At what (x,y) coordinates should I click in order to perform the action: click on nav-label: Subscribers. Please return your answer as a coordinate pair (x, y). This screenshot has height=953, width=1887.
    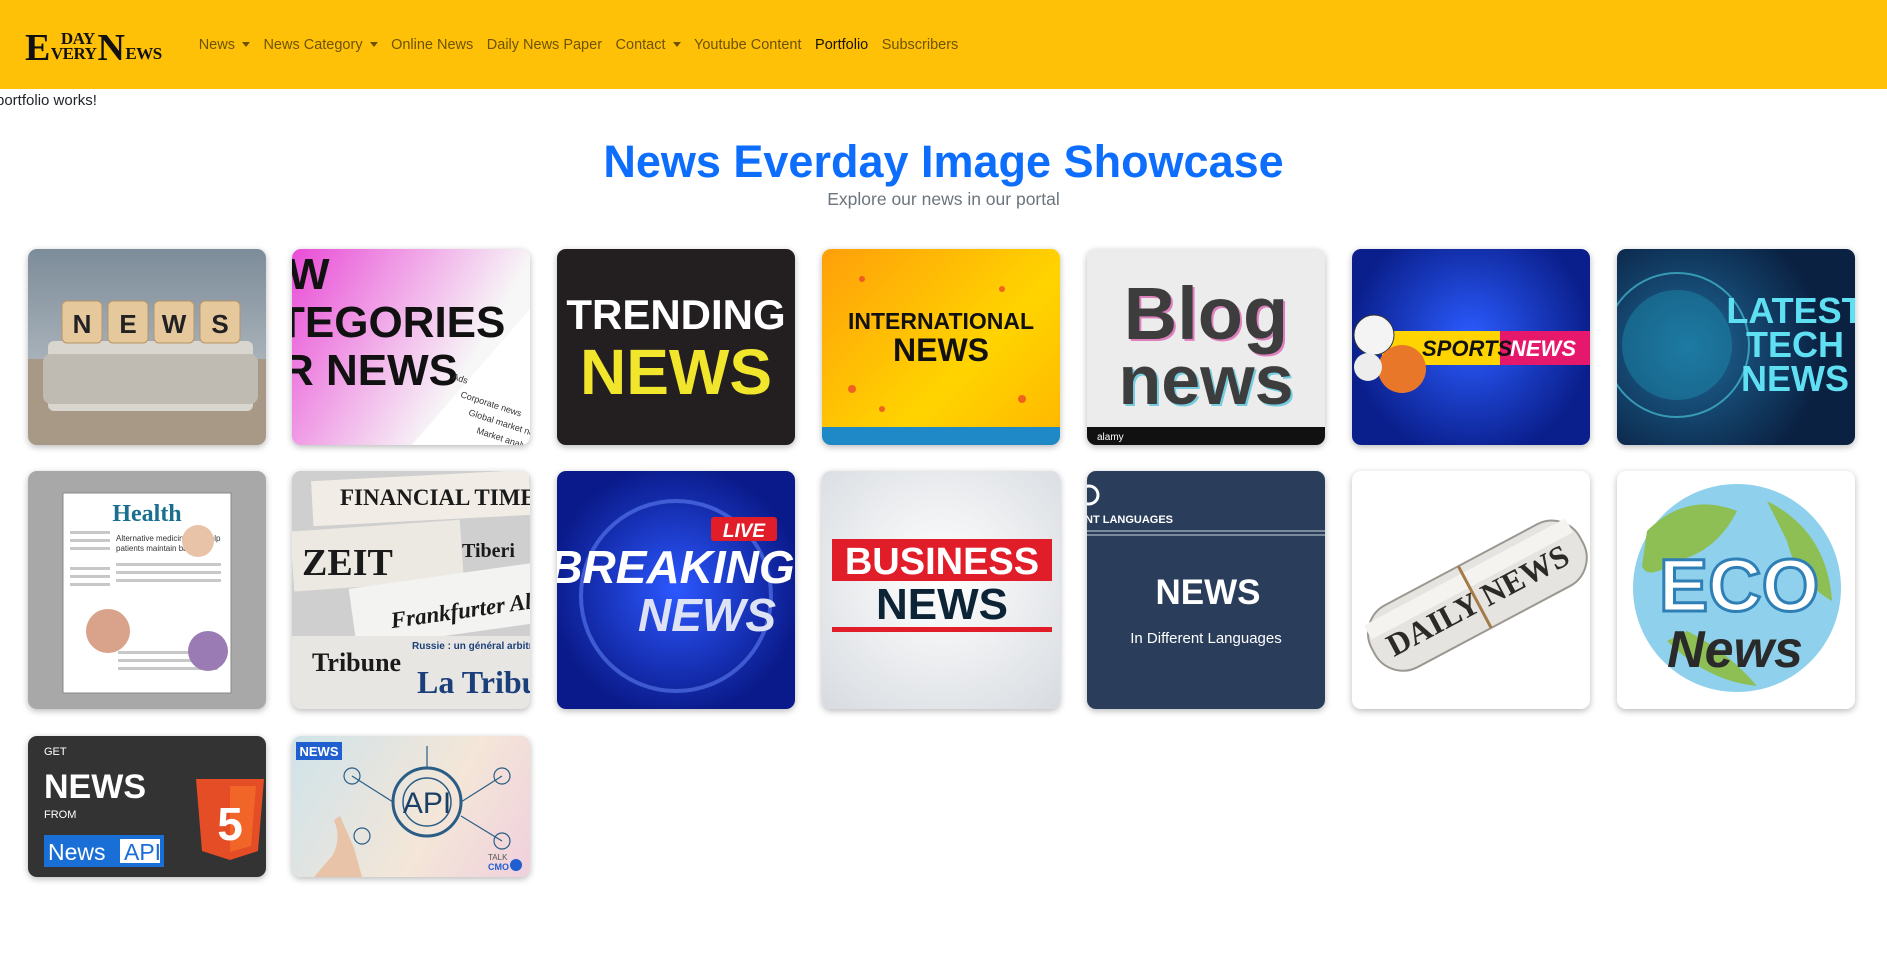
    Looking at the image, I should click on (920, 44).